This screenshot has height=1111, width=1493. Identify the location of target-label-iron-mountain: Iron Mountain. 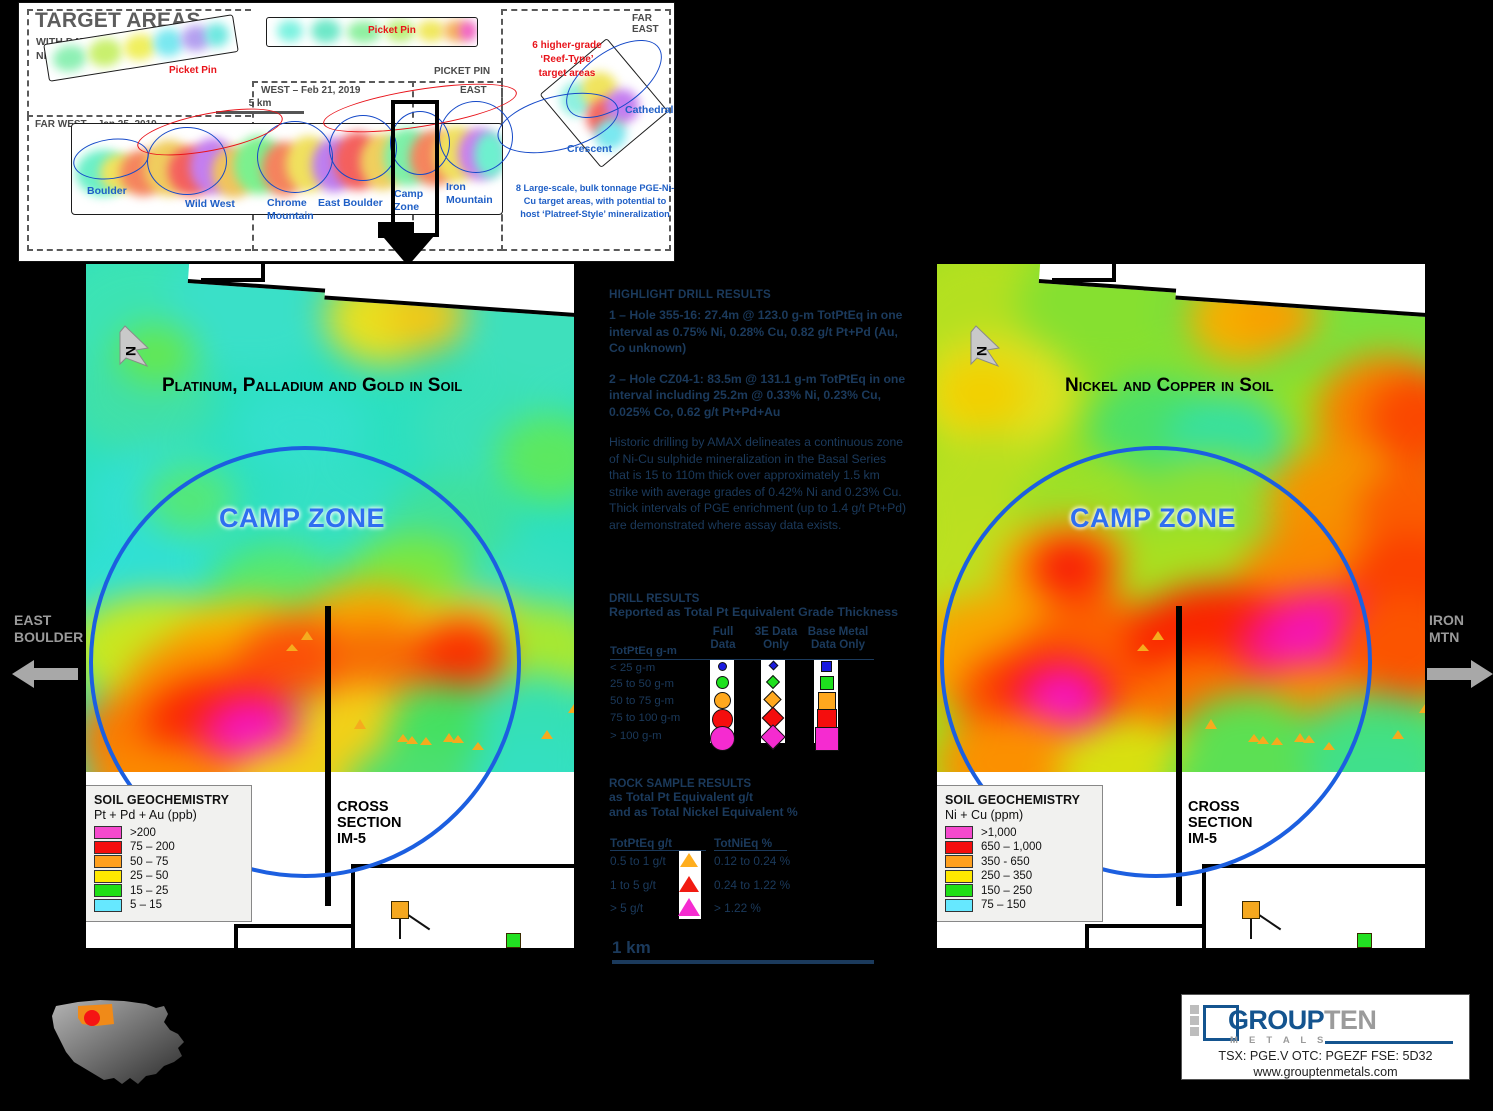
(469, 194).